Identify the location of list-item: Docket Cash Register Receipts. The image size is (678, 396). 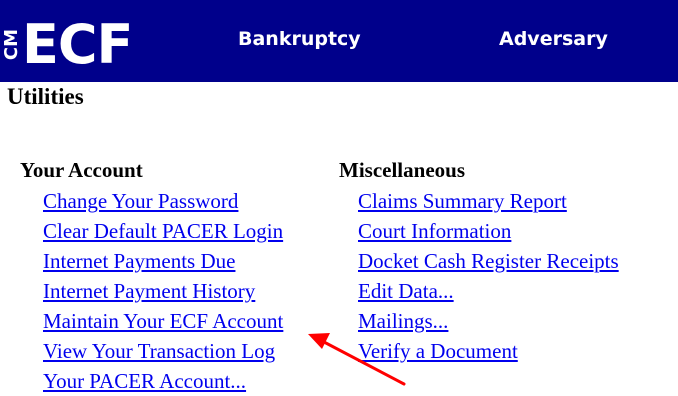
(488, 261).